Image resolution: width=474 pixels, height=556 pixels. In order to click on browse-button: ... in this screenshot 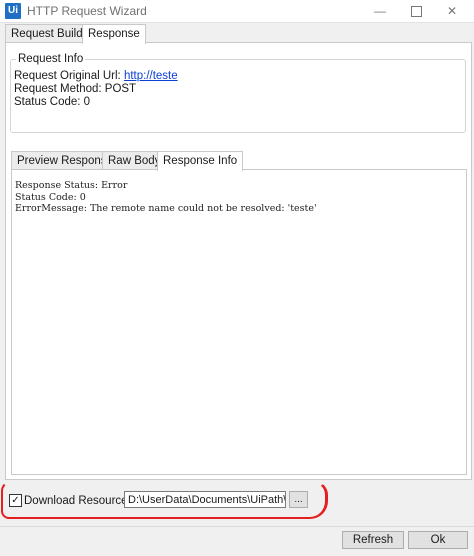, I will do `click(298, 499)`.